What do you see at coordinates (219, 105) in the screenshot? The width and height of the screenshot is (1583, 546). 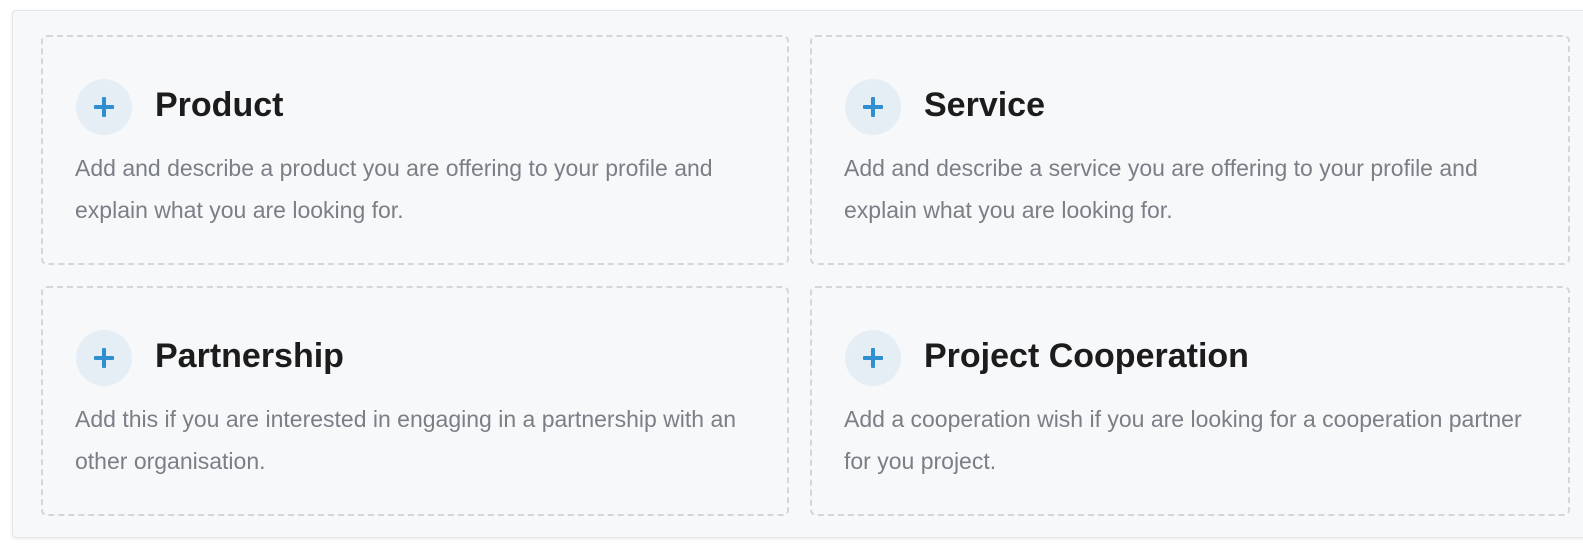 I see `card-title: Product` at bounding box center [219, 105].